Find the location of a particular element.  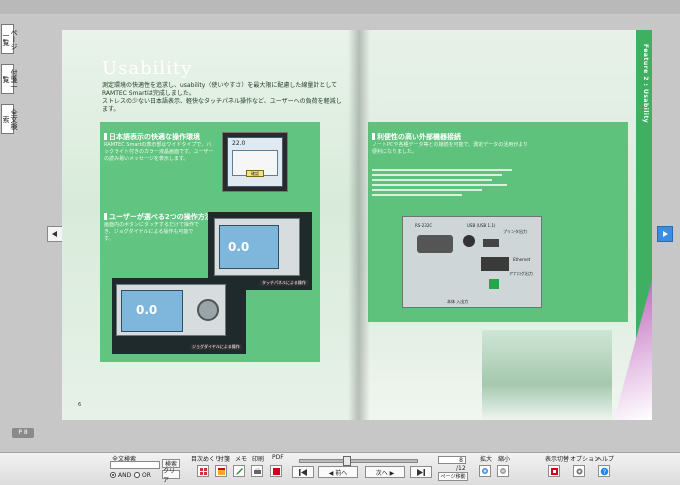

dialog-screenshot: 22.0 確認 is located at coordinates (255, 162).